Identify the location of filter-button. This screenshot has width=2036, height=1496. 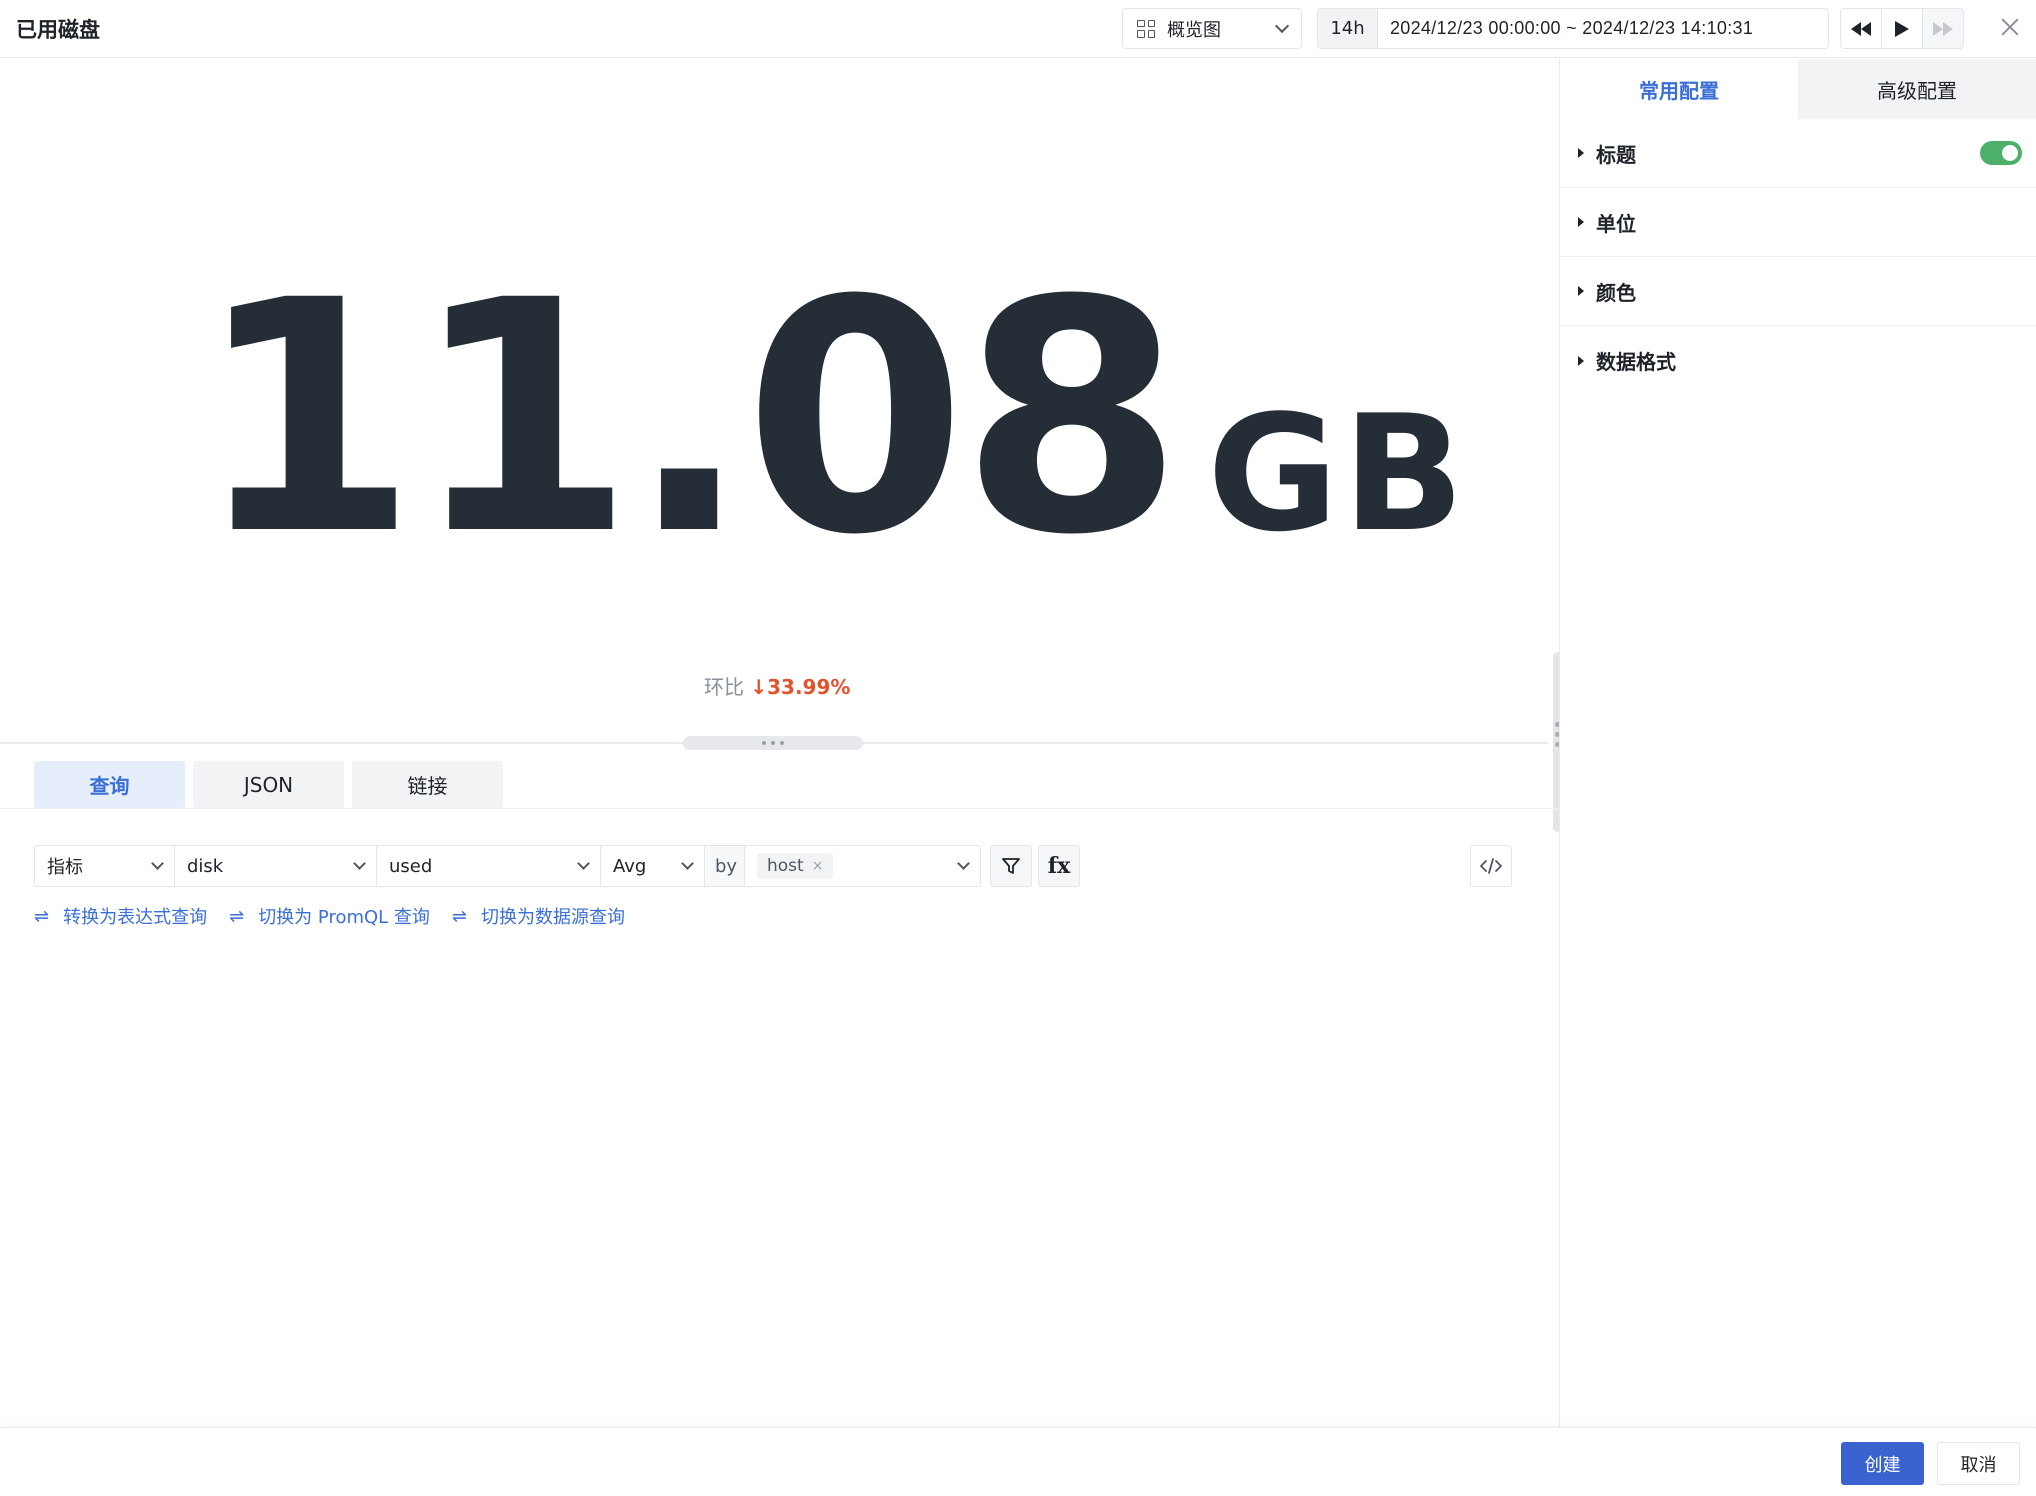
(1011, 866).